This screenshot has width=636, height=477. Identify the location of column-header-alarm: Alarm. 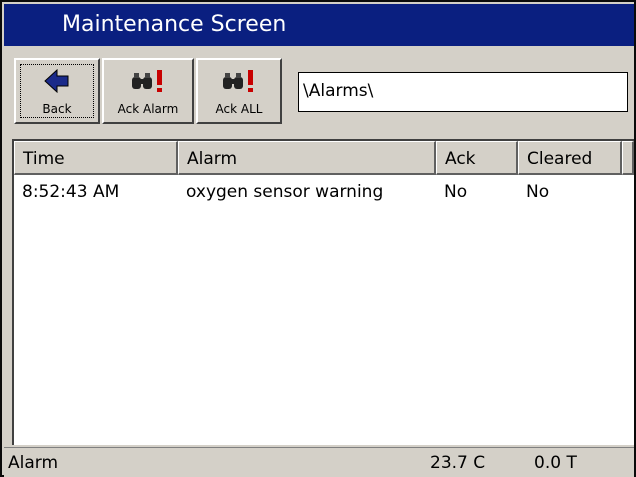
(307, 158).